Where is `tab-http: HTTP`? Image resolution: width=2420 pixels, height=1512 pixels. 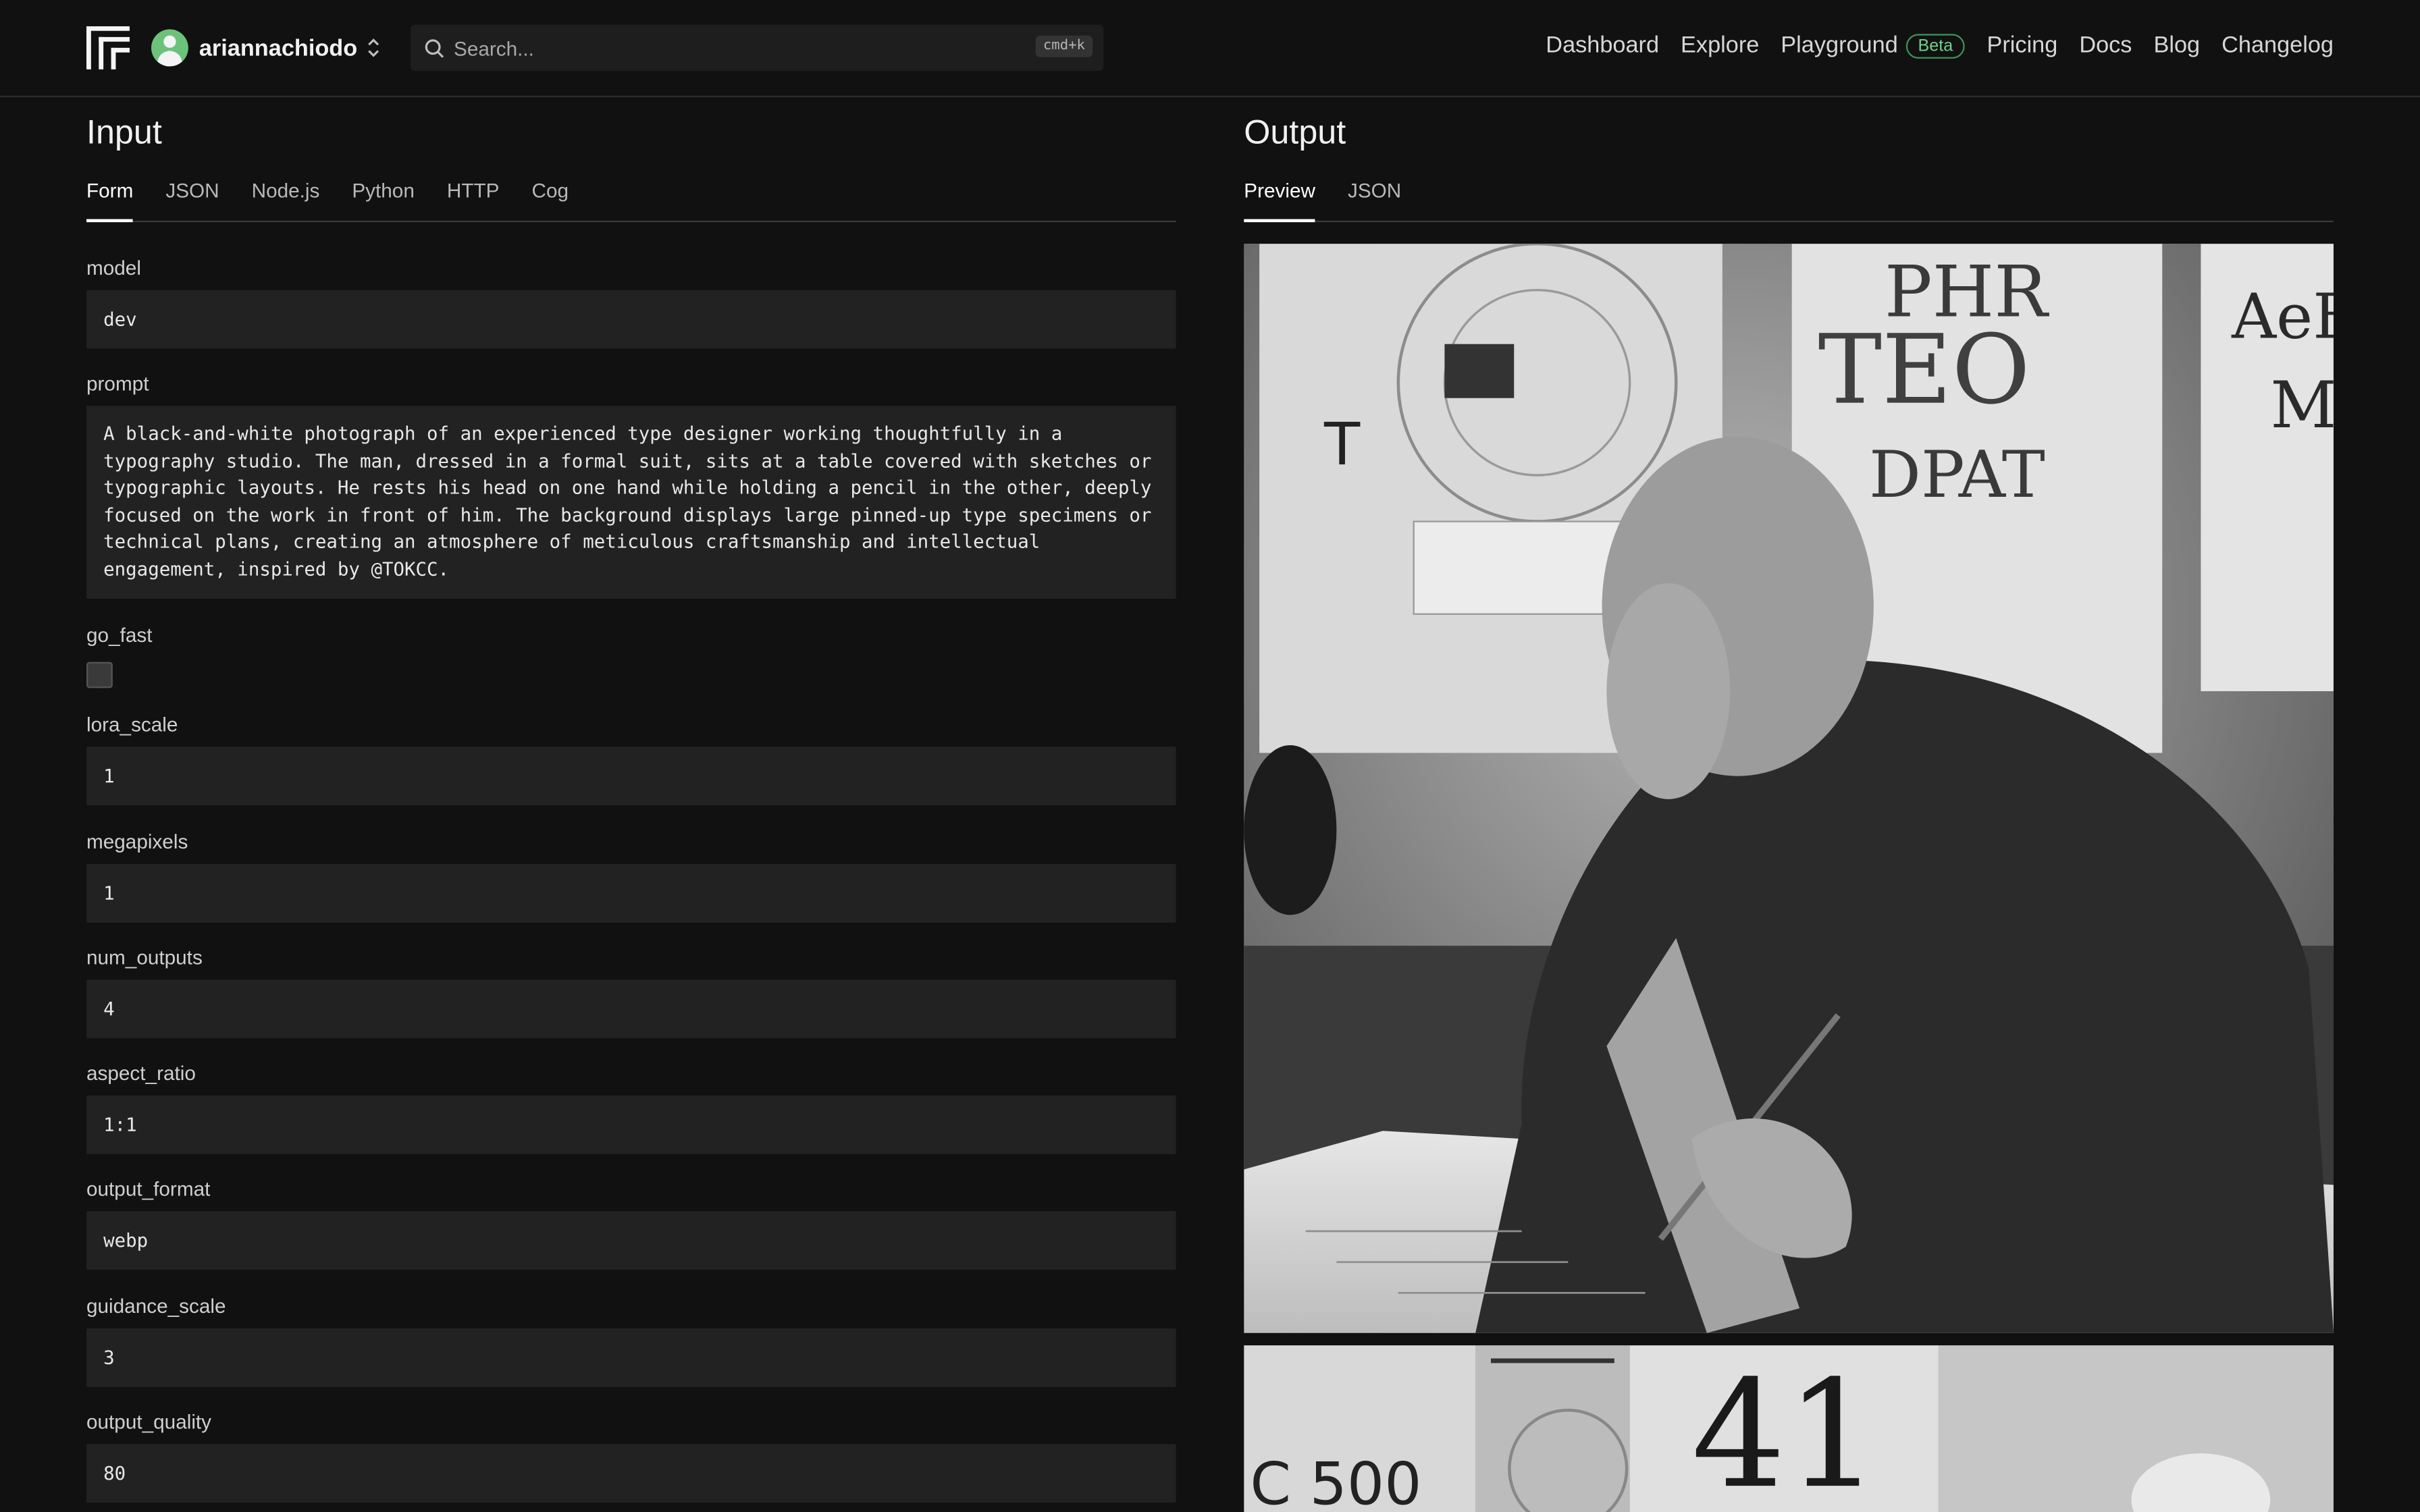
tab-http: HTTP is located at coordinates (473, 200).